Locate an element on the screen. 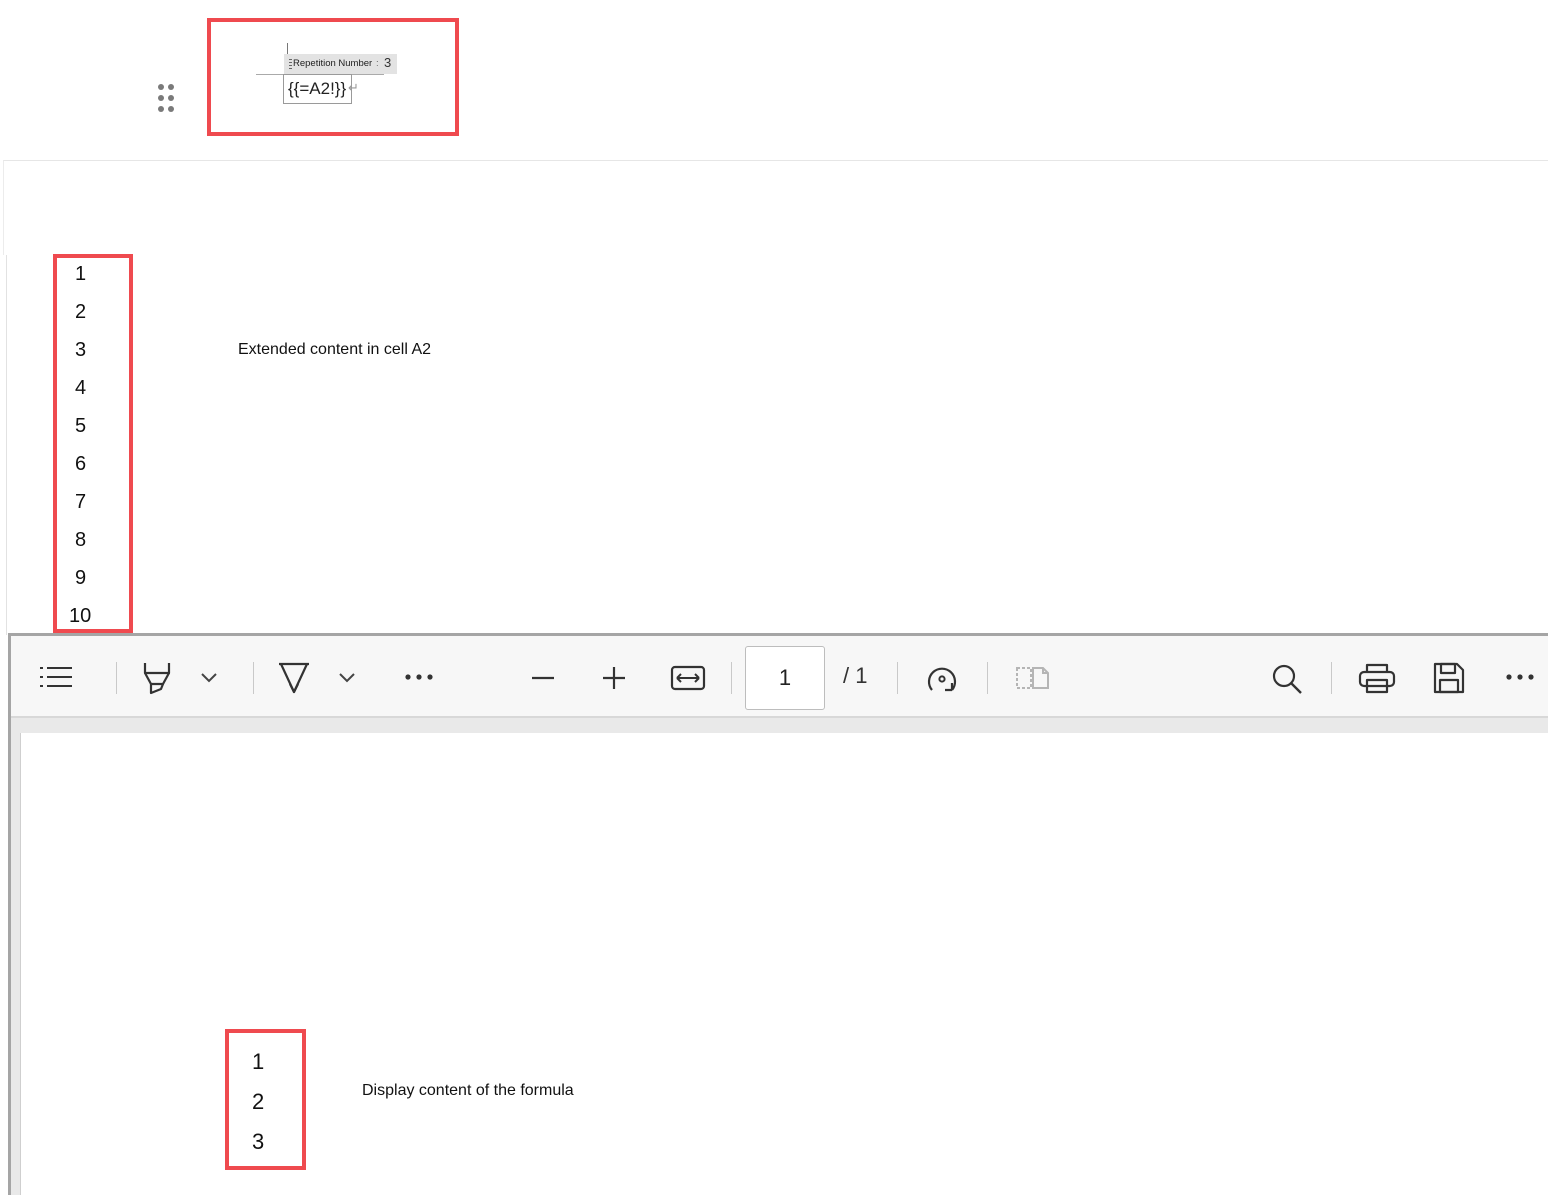 The image size is (1548, 1195). sheet-panel is located at coordinates (775, 207).